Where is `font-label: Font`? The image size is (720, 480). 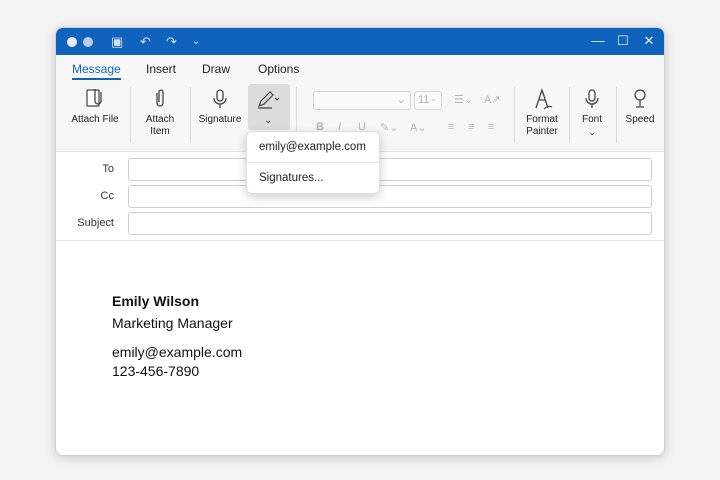
font-label: Font is located at coordinates (591, 119).